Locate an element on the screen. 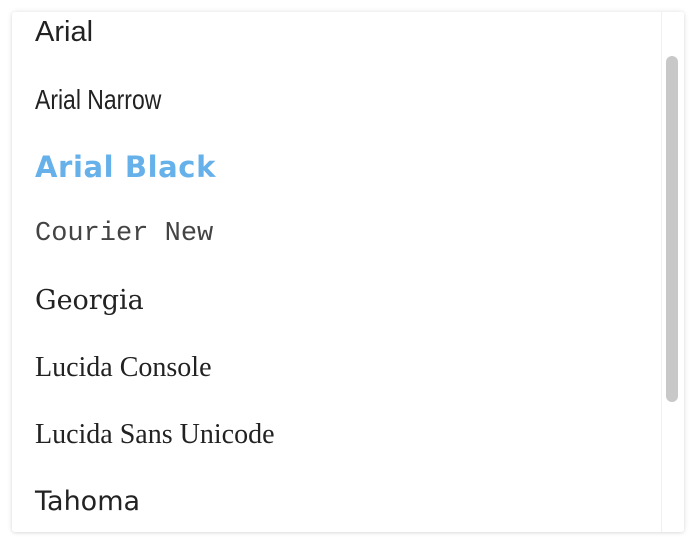 The height and width of the screenshot is (545, 700). font-option-arial-black: Arial Black is located at coordinates (125, 167).